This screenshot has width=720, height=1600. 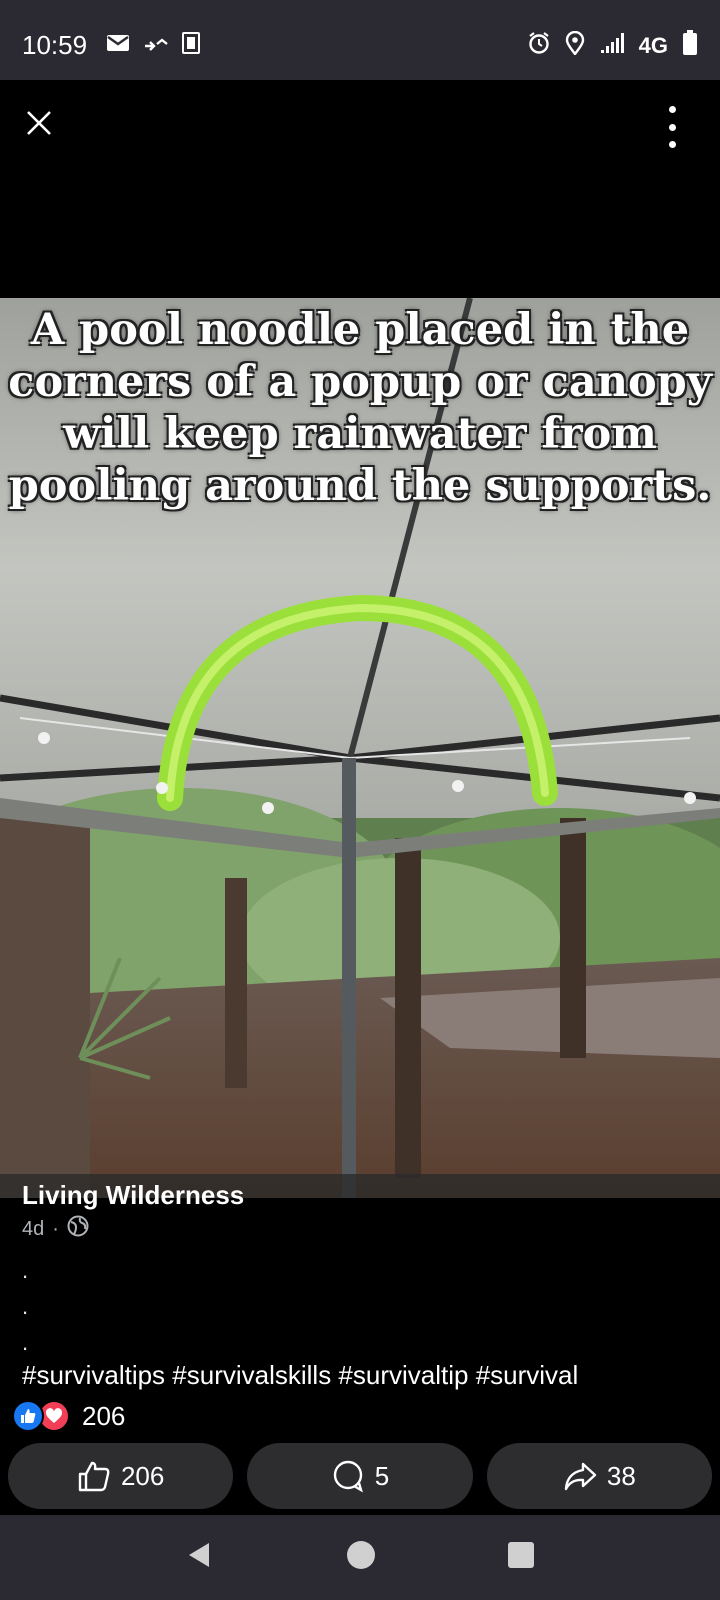 I want to click on signal-icon, so click(x=612, y=45).